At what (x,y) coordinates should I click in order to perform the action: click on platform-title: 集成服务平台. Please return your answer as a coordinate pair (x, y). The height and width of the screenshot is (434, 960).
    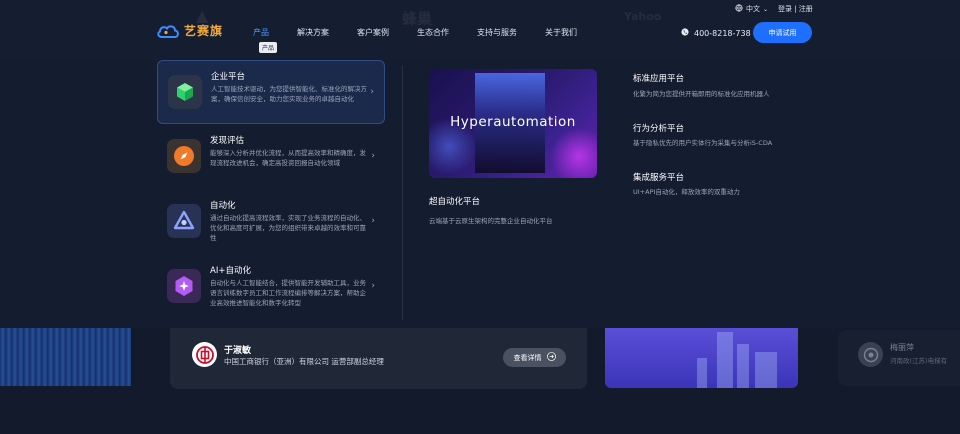
    Looking at the image, I should click on (658, 177).